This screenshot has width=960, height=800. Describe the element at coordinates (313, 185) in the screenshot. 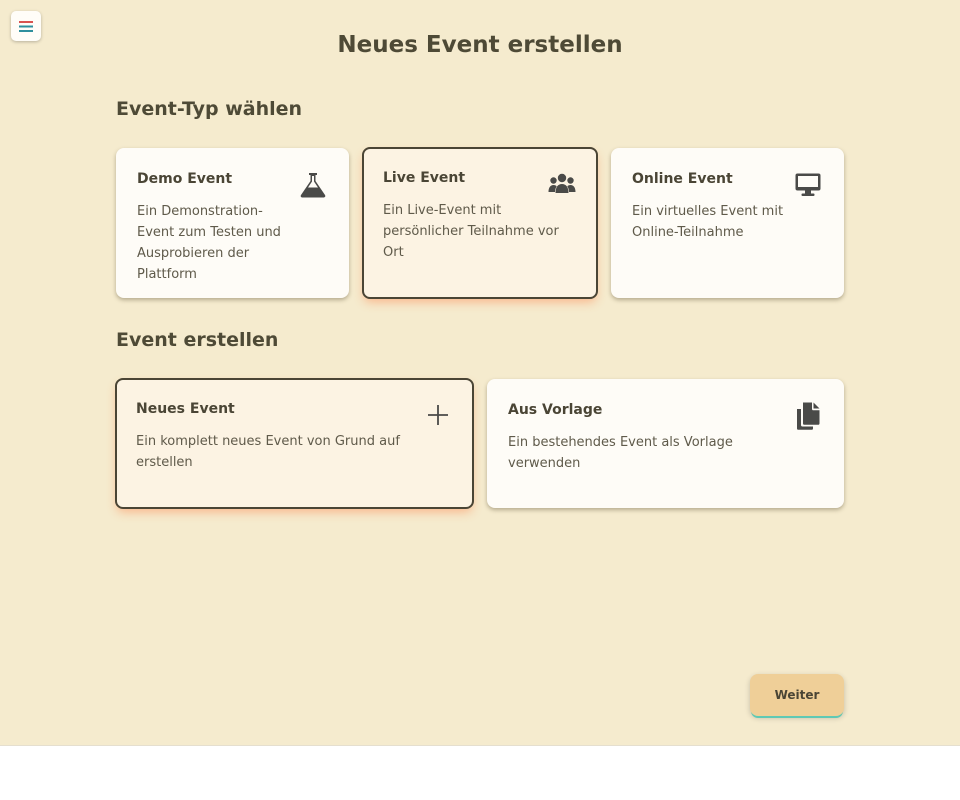

I see `flask-icon` at that location.